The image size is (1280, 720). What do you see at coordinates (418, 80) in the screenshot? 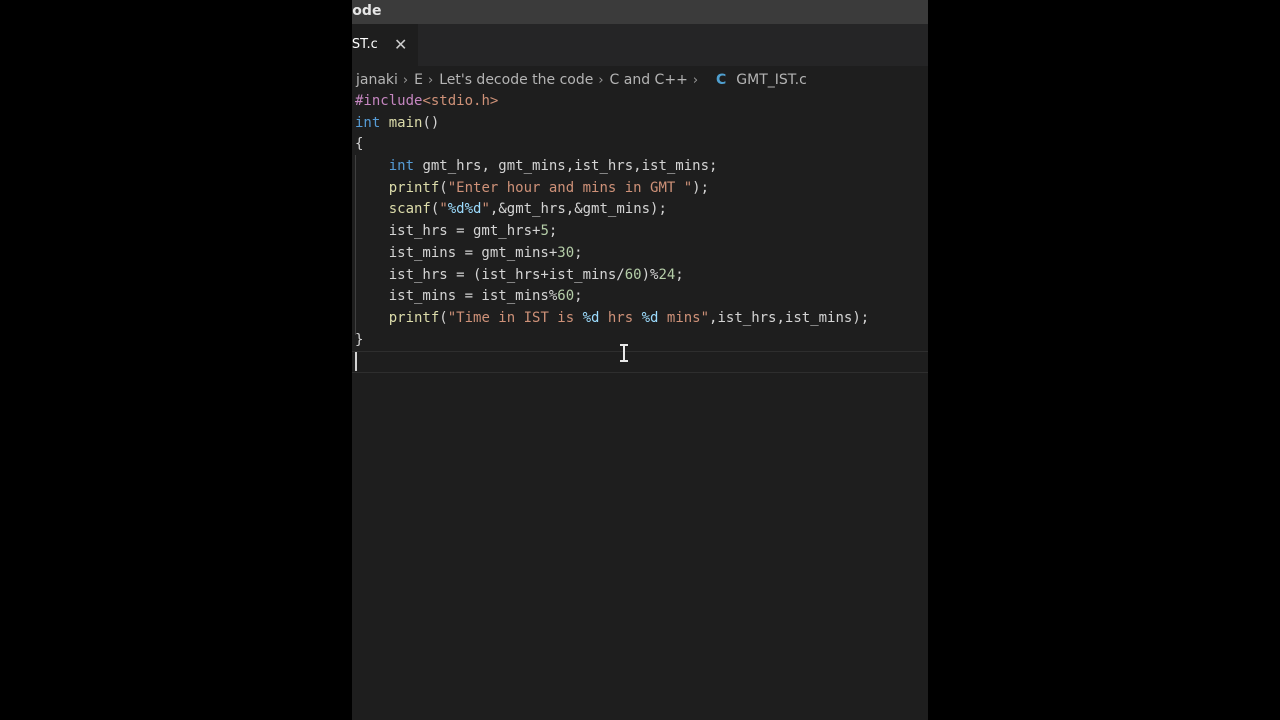
I see `breadcrumb-item-e: E` at bounding box center [418, 80].